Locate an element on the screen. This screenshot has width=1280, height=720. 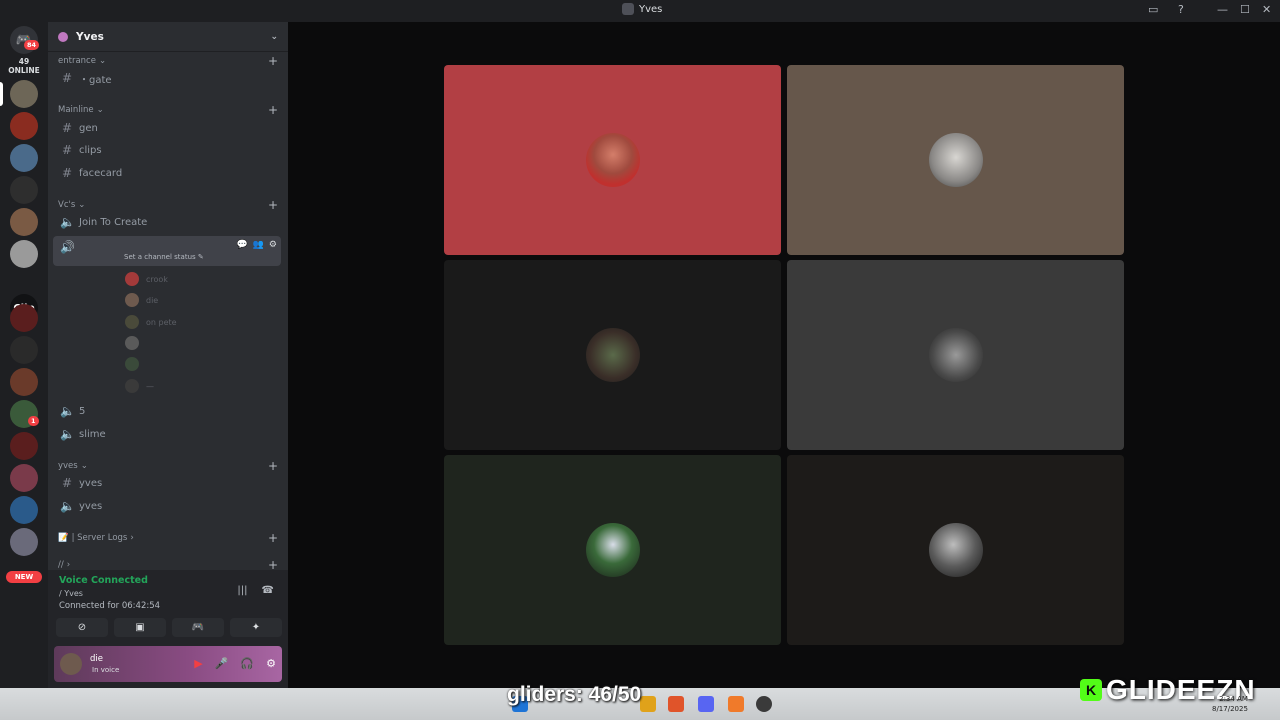
brave-browser-icon is located at coordinates (676, 704).